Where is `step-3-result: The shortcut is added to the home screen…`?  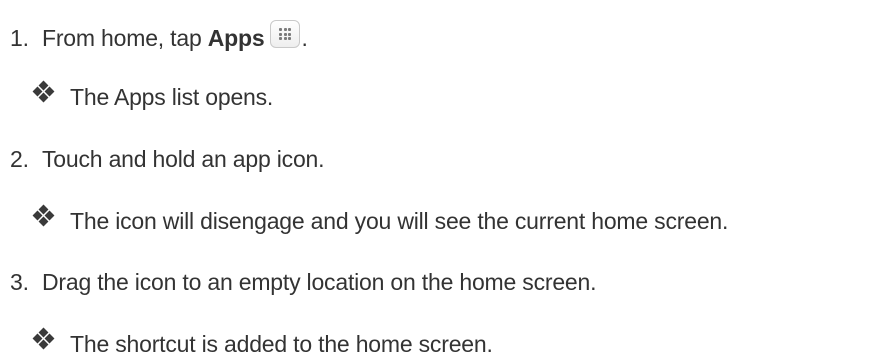 step-3-result: The shortcut is added to the home screen… is located at coordinates (262, 342).